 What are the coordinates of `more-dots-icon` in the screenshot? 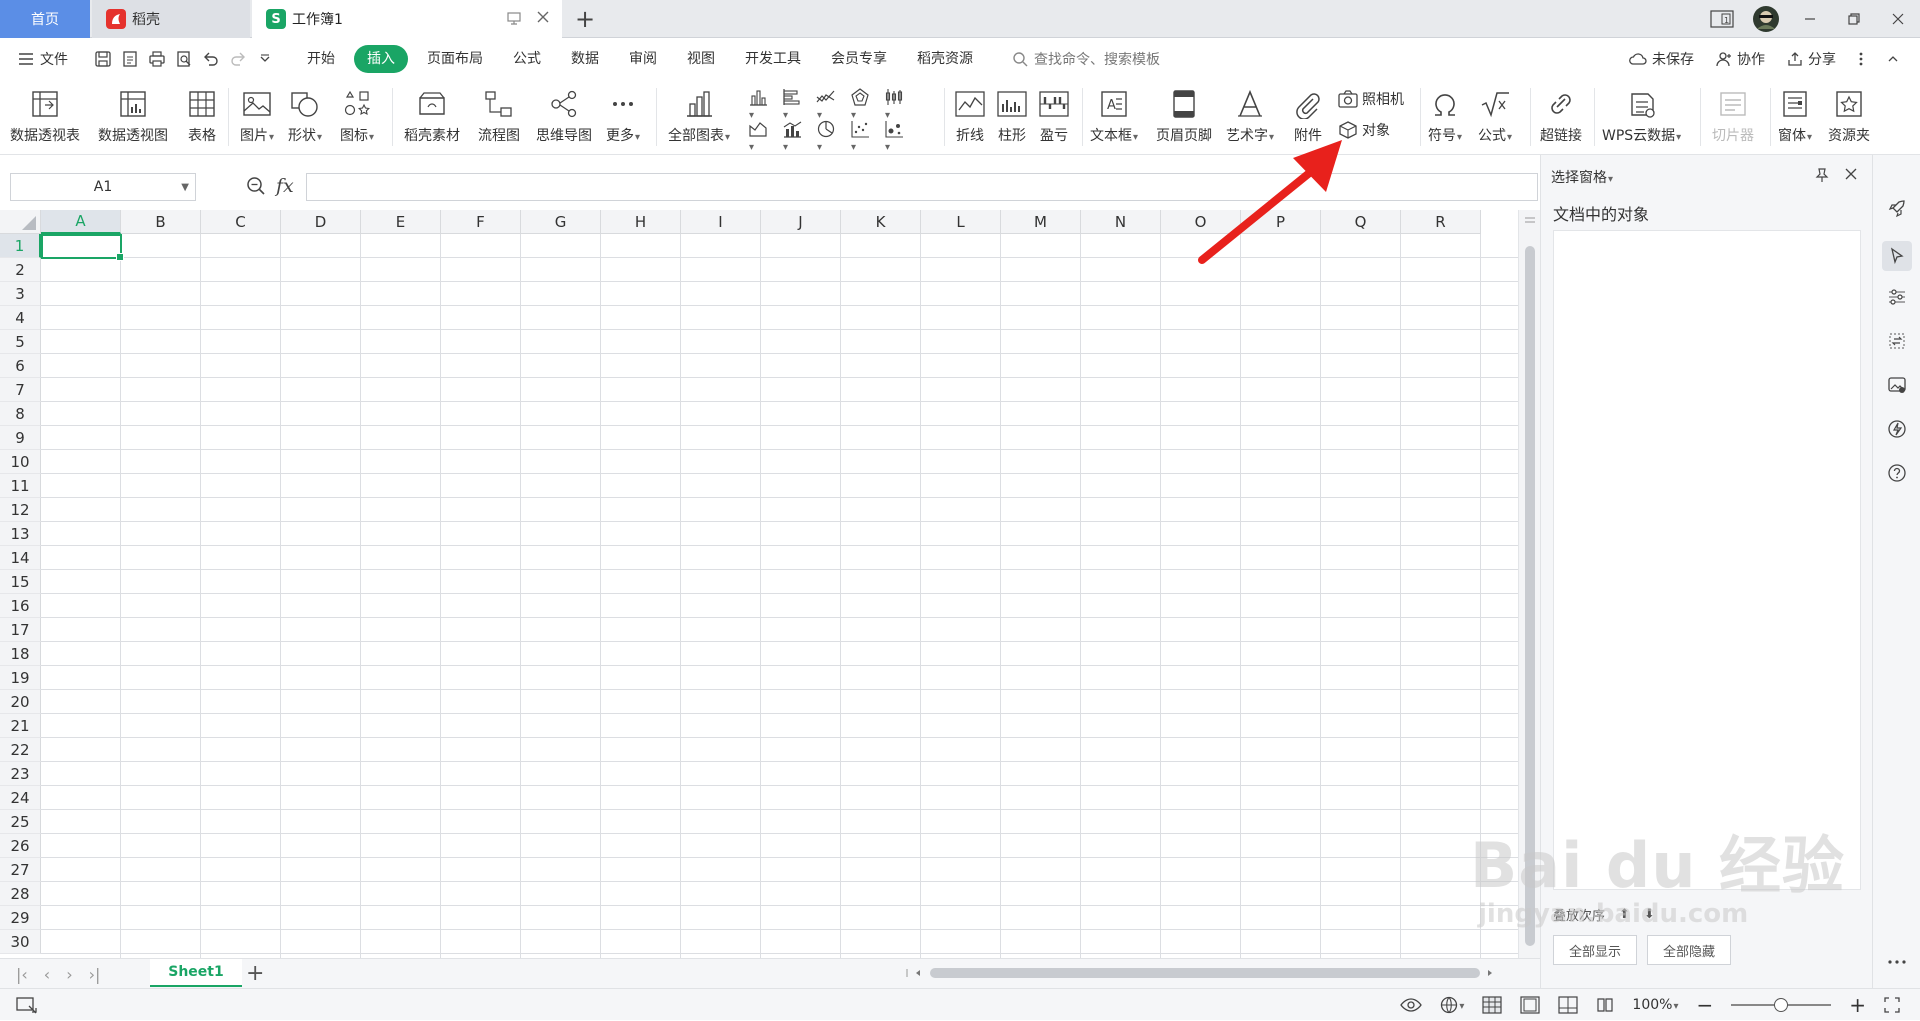 It's located at (1897, 962).